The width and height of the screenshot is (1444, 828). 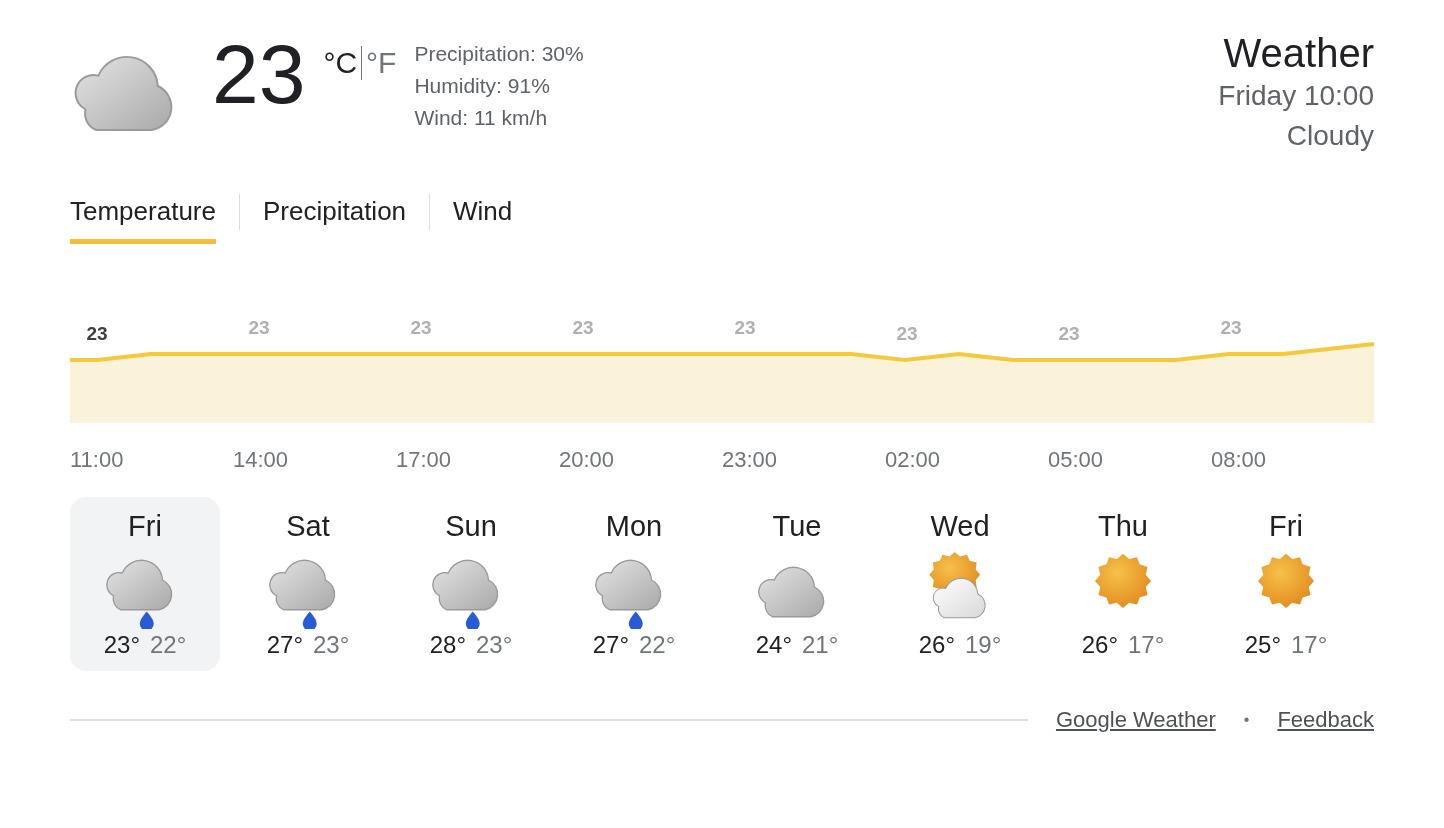 What do you see at coordinates (482, 86) in the screenshot?
I see `weather-detail: Humidity: 91%` at bounding box center [482, 86].